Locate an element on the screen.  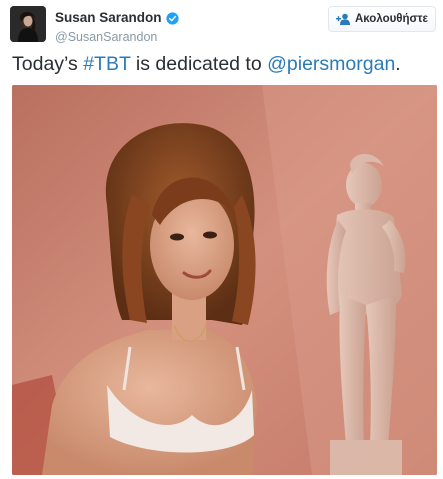
author-avatar is located at coordinates (28, 24).